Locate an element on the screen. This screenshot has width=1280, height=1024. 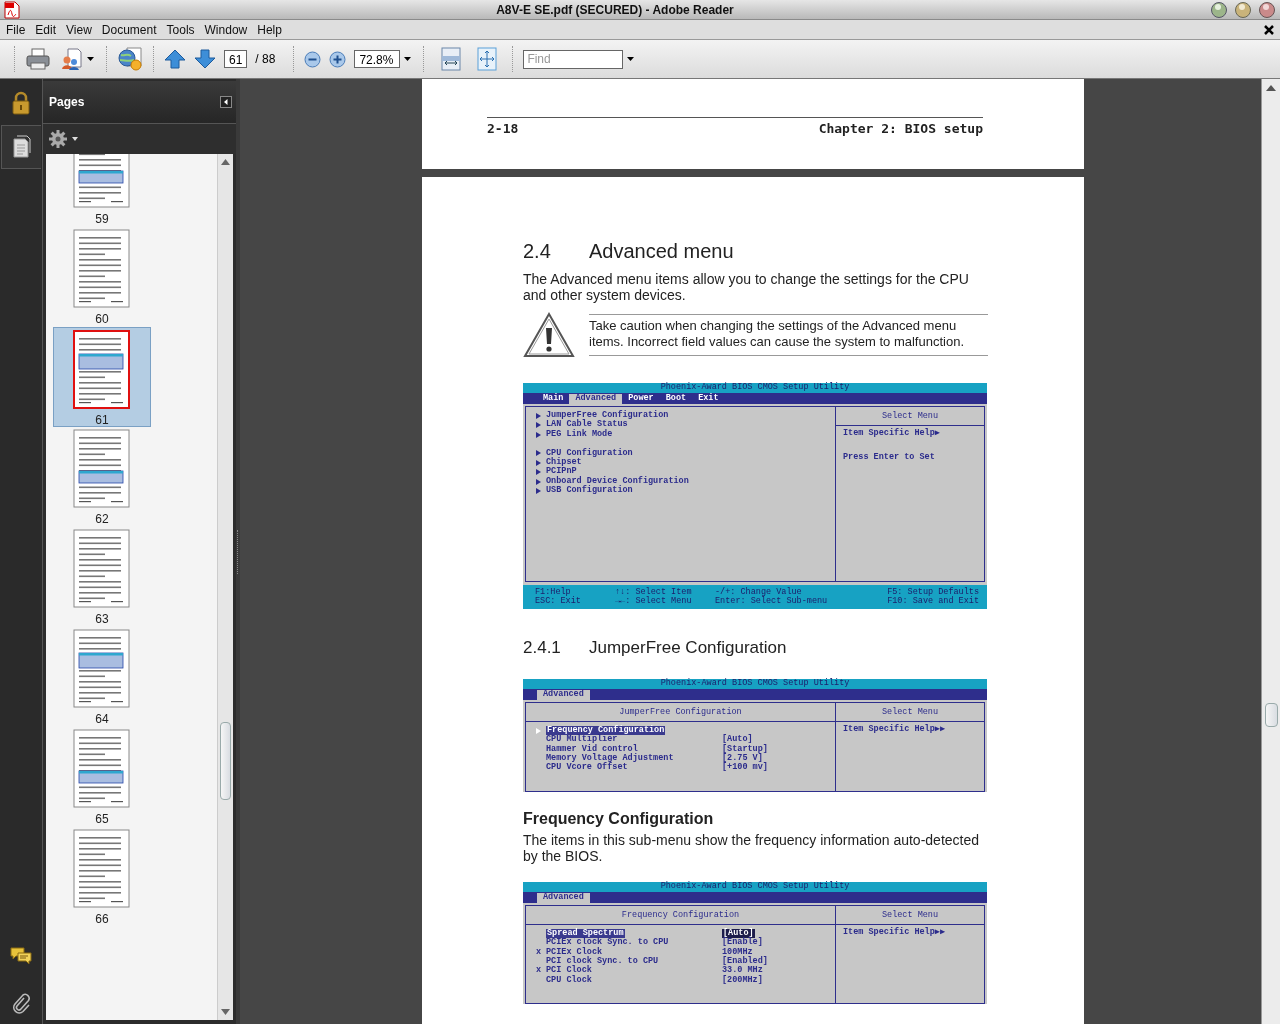
menu-item: Edit is located at coordinates (46, 29).